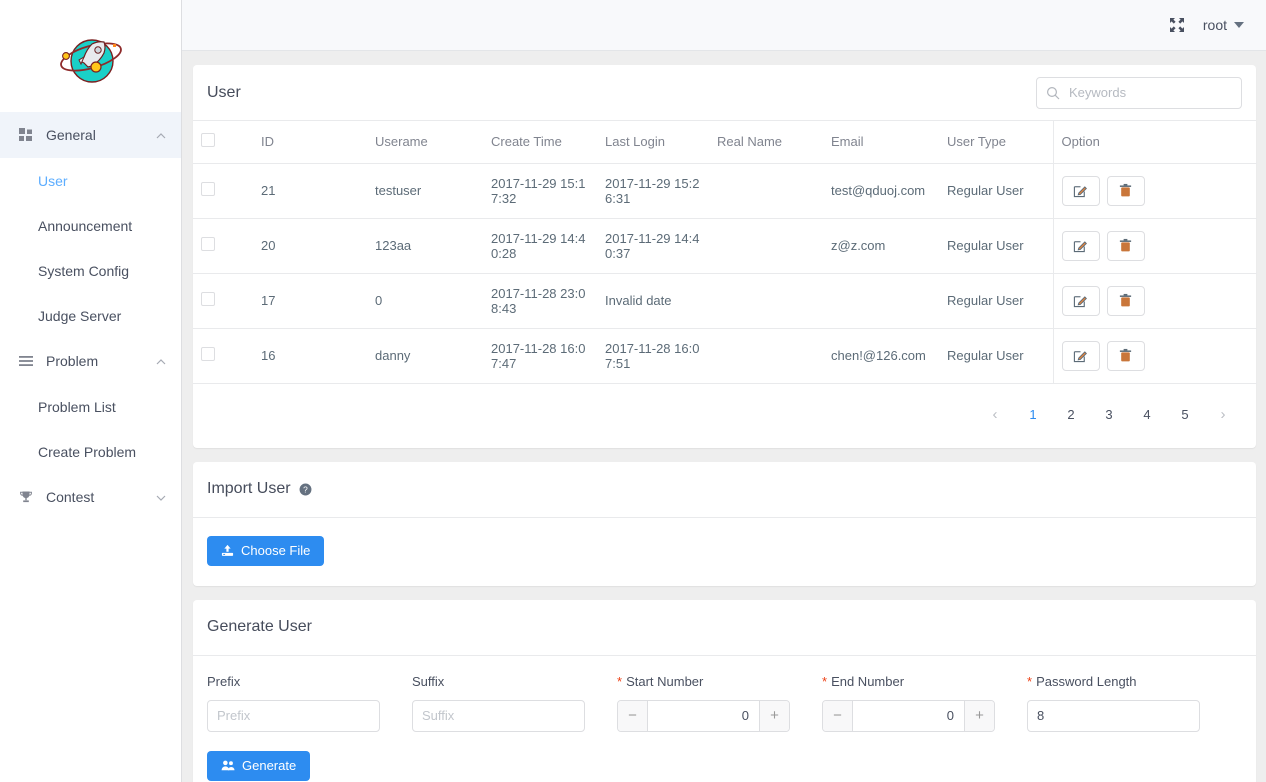 This screenshot has height=782, width=1266. Describe the element at coordinates (838, 715) in the screenshot. I see `end-number-decrement: −` at that location.